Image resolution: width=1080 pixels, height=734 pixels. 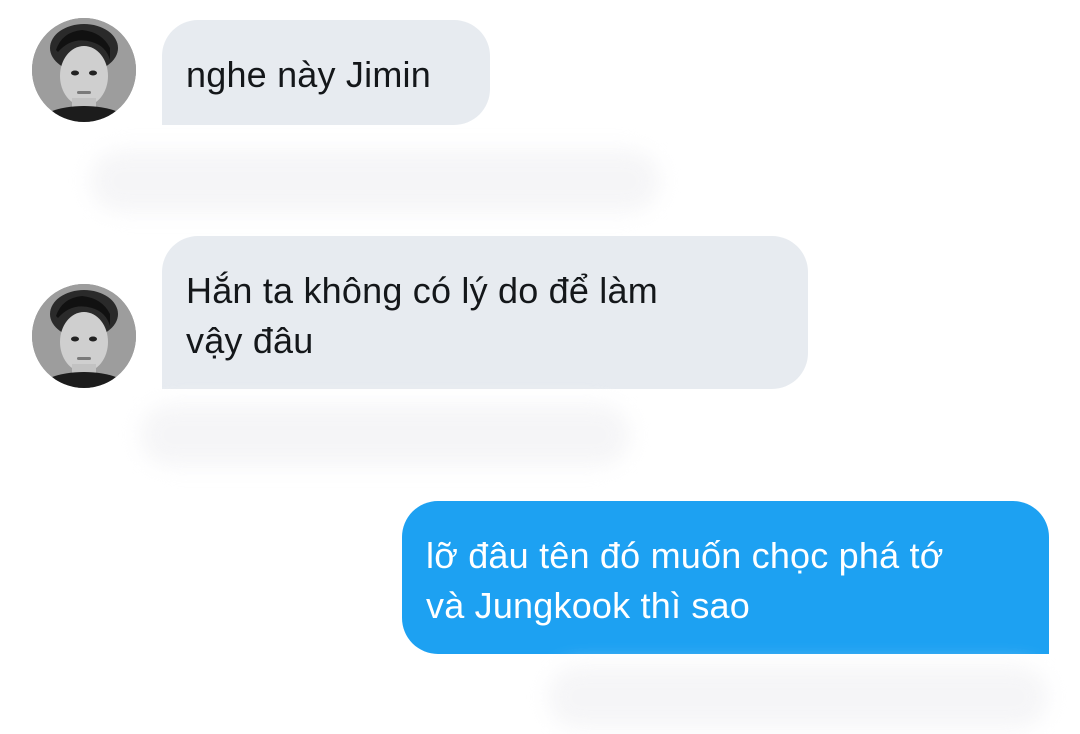 What do you see at coordinates (485, 312) in the screenshot?
I see `incoming-message-bubble: Hắn ta không có lý do để làm vậy đâu` at bounding box center [485, 312].